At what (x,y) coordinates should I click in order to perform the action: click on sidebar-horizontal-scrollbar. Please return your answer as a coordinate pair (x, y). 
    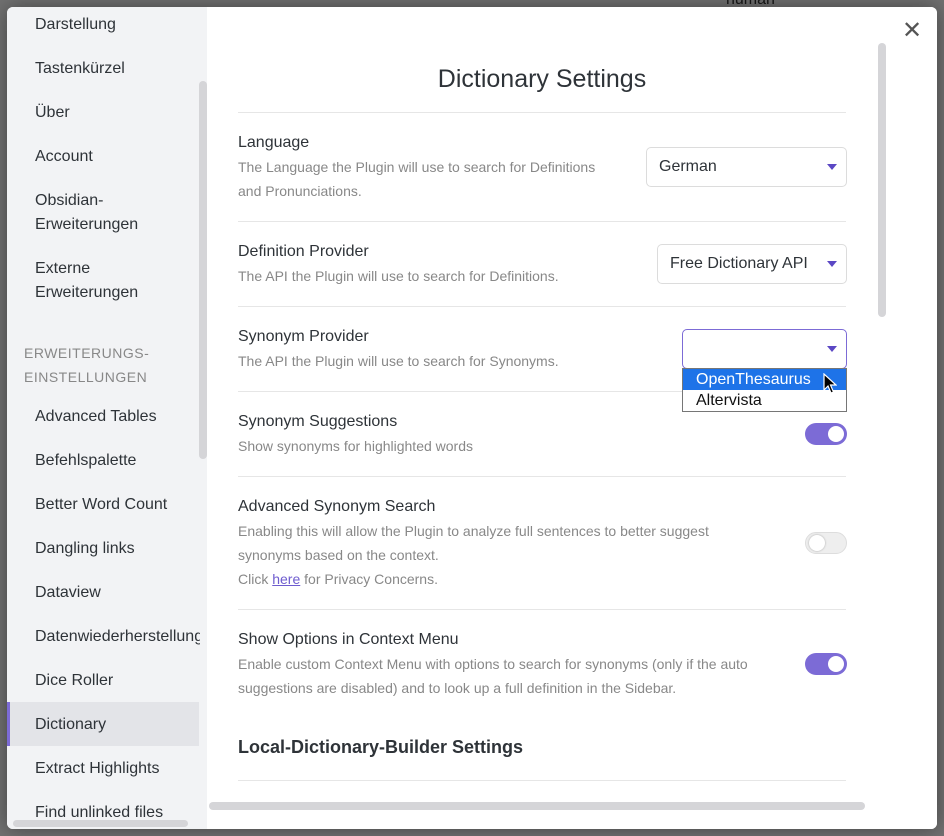
    Looking at the image, I should click on (100, 823).